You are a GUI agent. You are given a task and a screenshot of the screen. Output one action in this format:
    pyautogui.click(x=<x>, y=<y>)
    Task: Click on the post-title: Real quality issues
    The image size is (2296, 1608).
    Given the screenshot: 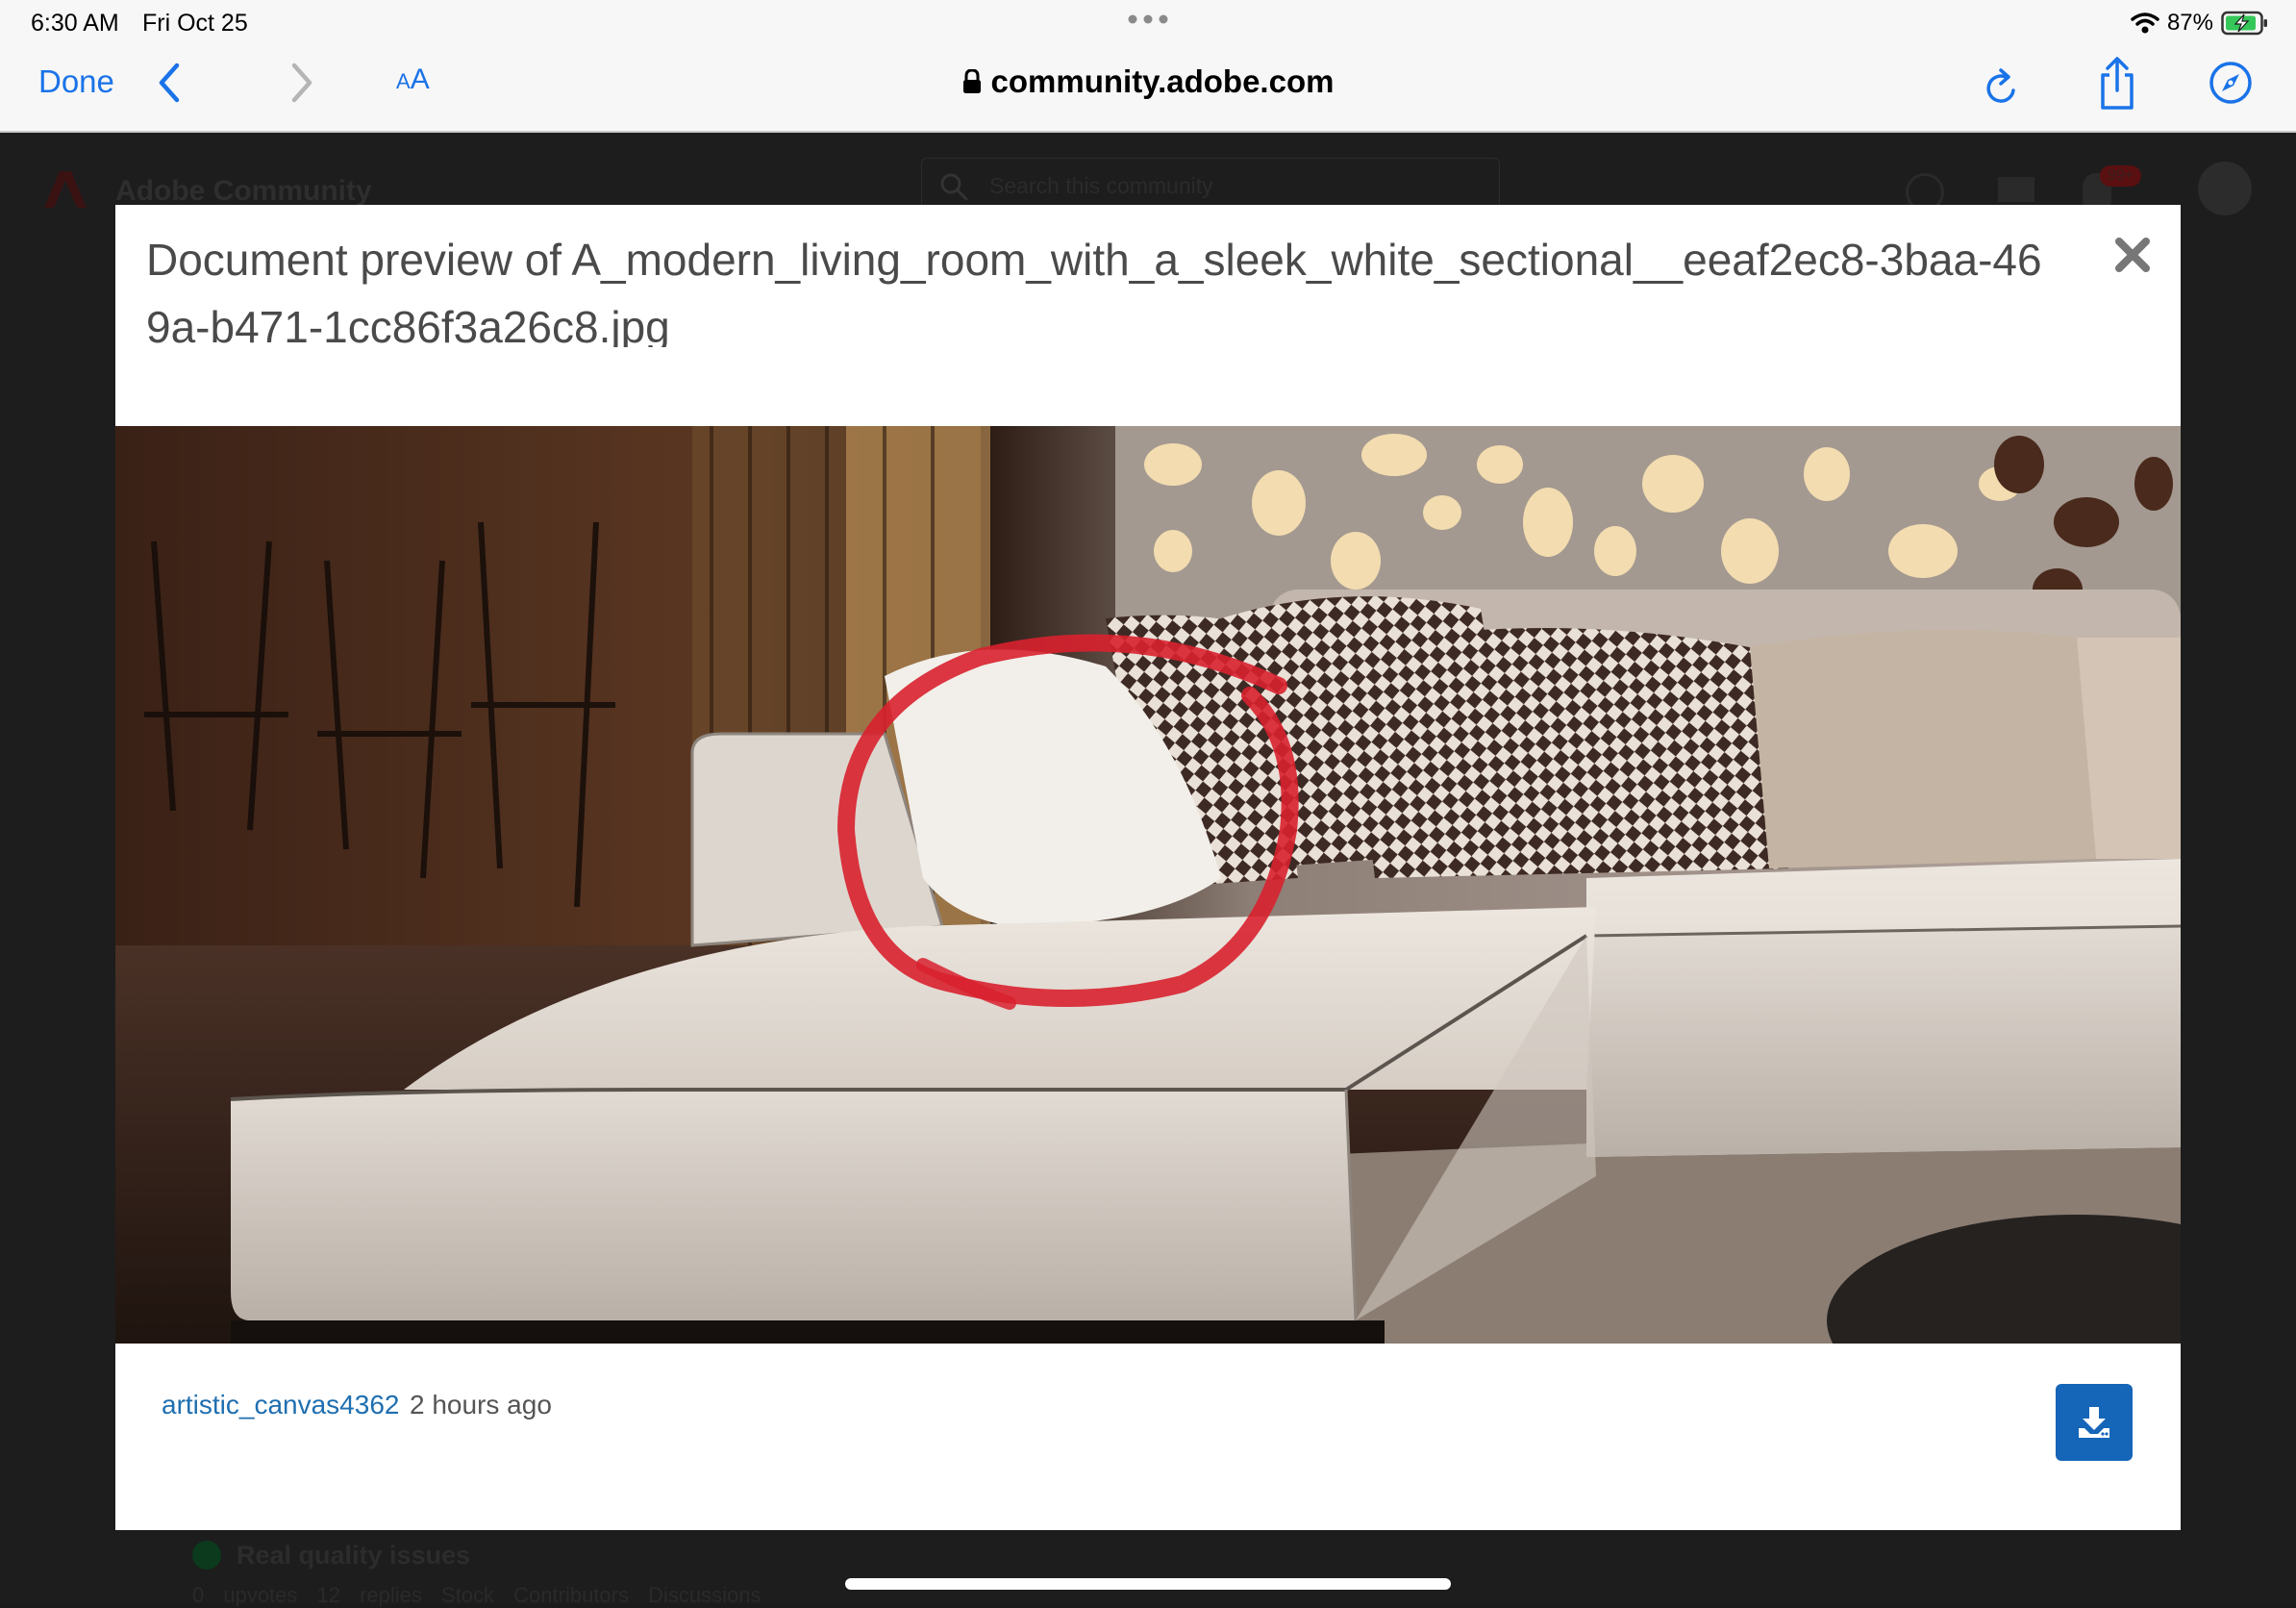 What is the action you would take?
    pyautogui.click(x=353, y=1555)
    